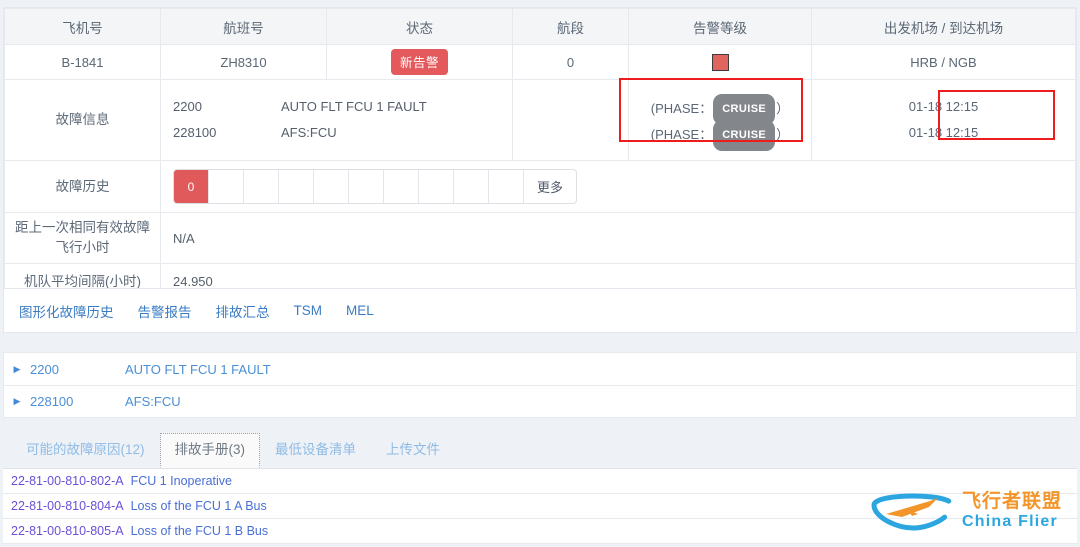 The height and width of the screenshot is (547, 1080). What do you see at coordinates (67, 506) in the screenshot?
I see `manual-code: 22-81-00-810-804-A` at bounding box center [67, 506].